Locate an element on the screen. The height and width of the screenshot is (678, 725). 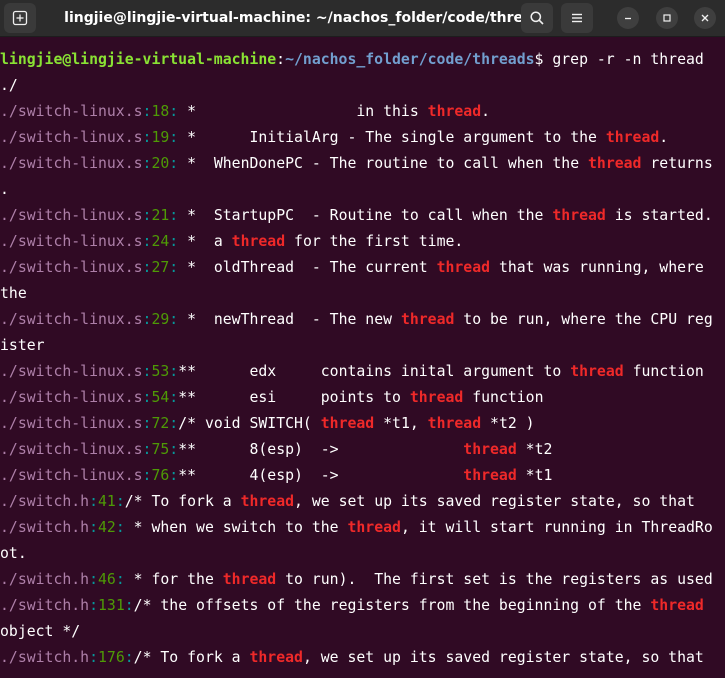
output-text: * for the is located at coordinates (173, 579).